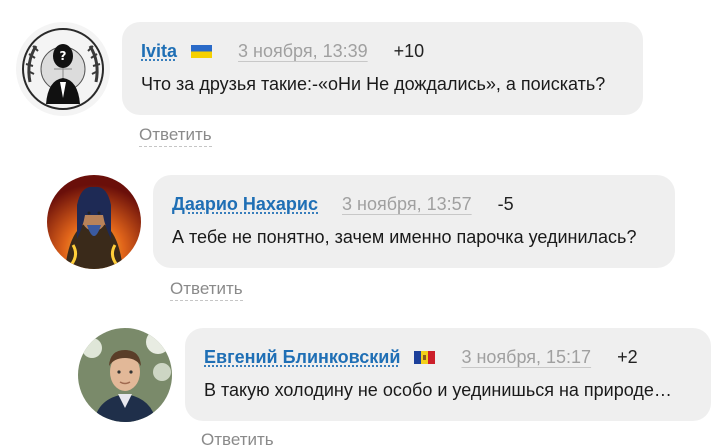 The width and height of the screenshot is (719, 446). Describe the element at coordinates (202, 51) in the screenshot. I see `ua-flag-icon` at that location.